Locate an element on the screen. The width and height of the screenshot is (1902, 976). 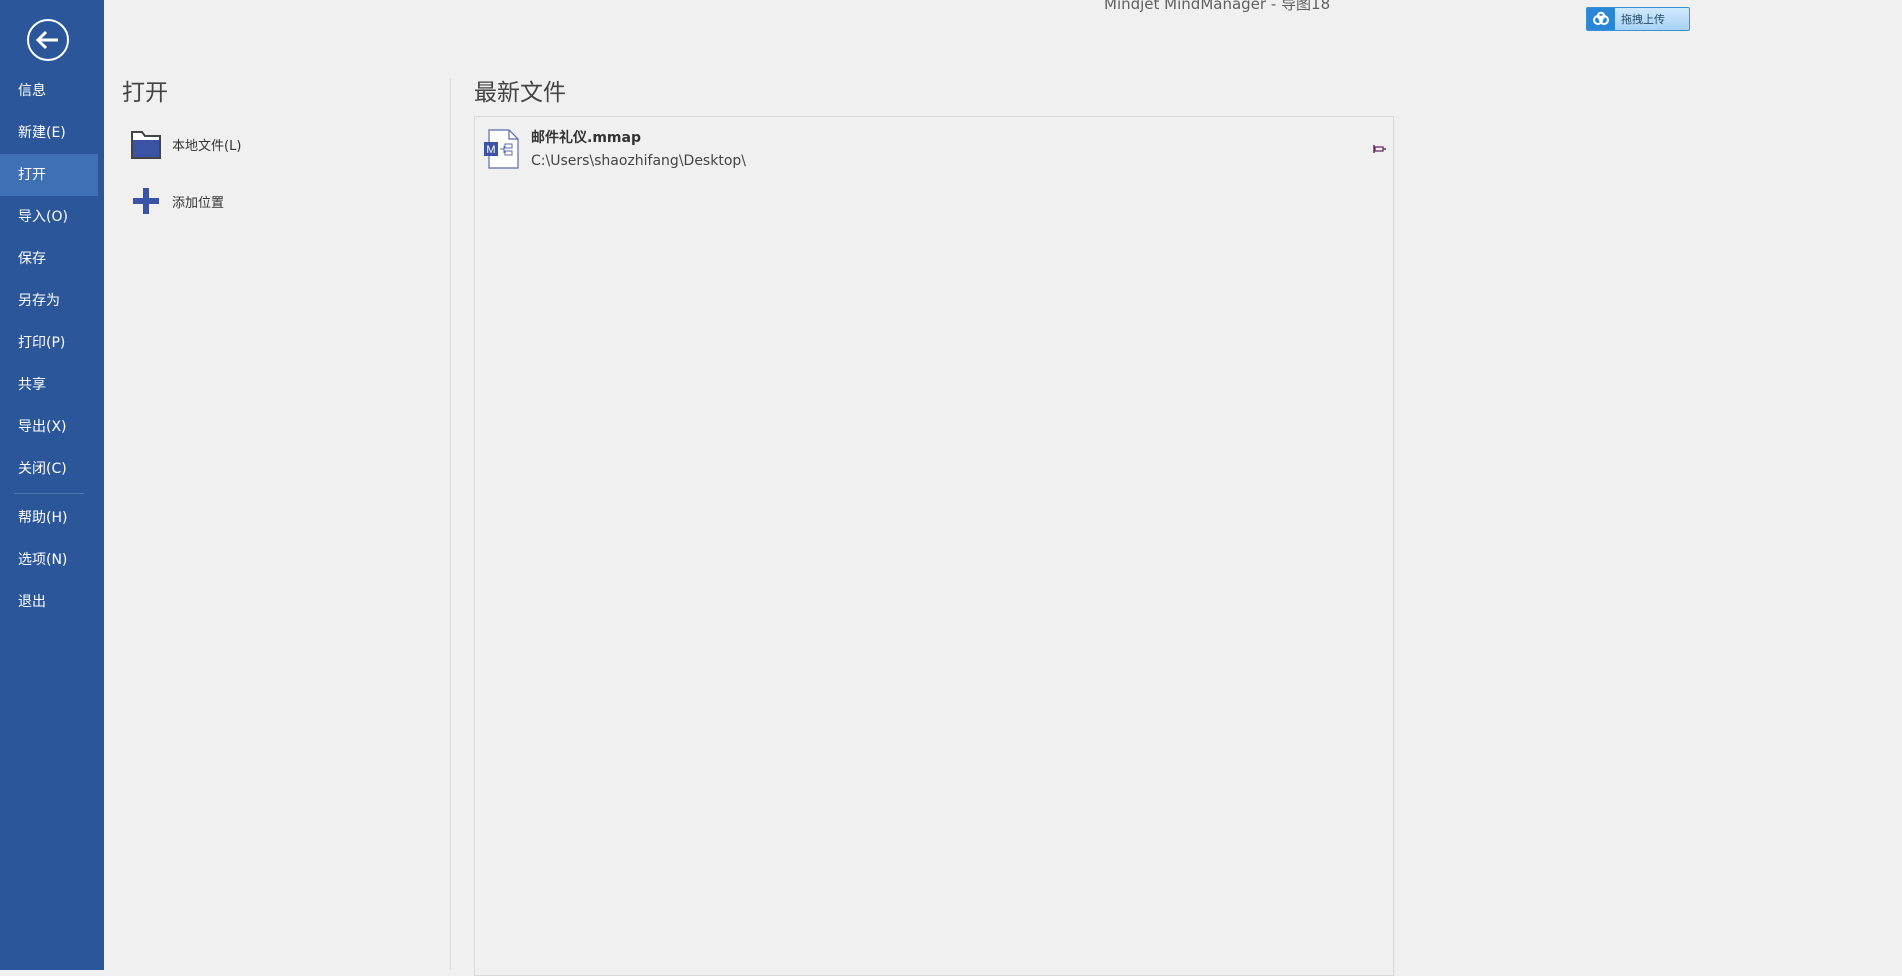
add-location: 添加位置 is located at coordinates (177, 201).